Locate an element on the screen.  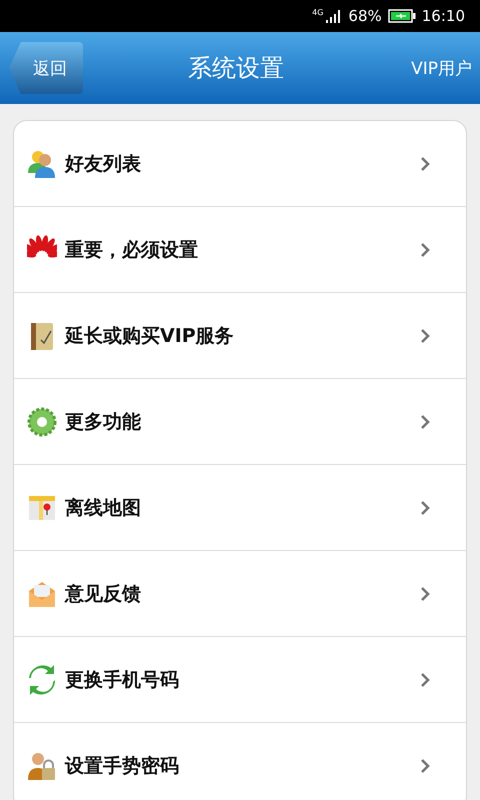
item-label: 更多功能 is located at coordinates (103, 422).